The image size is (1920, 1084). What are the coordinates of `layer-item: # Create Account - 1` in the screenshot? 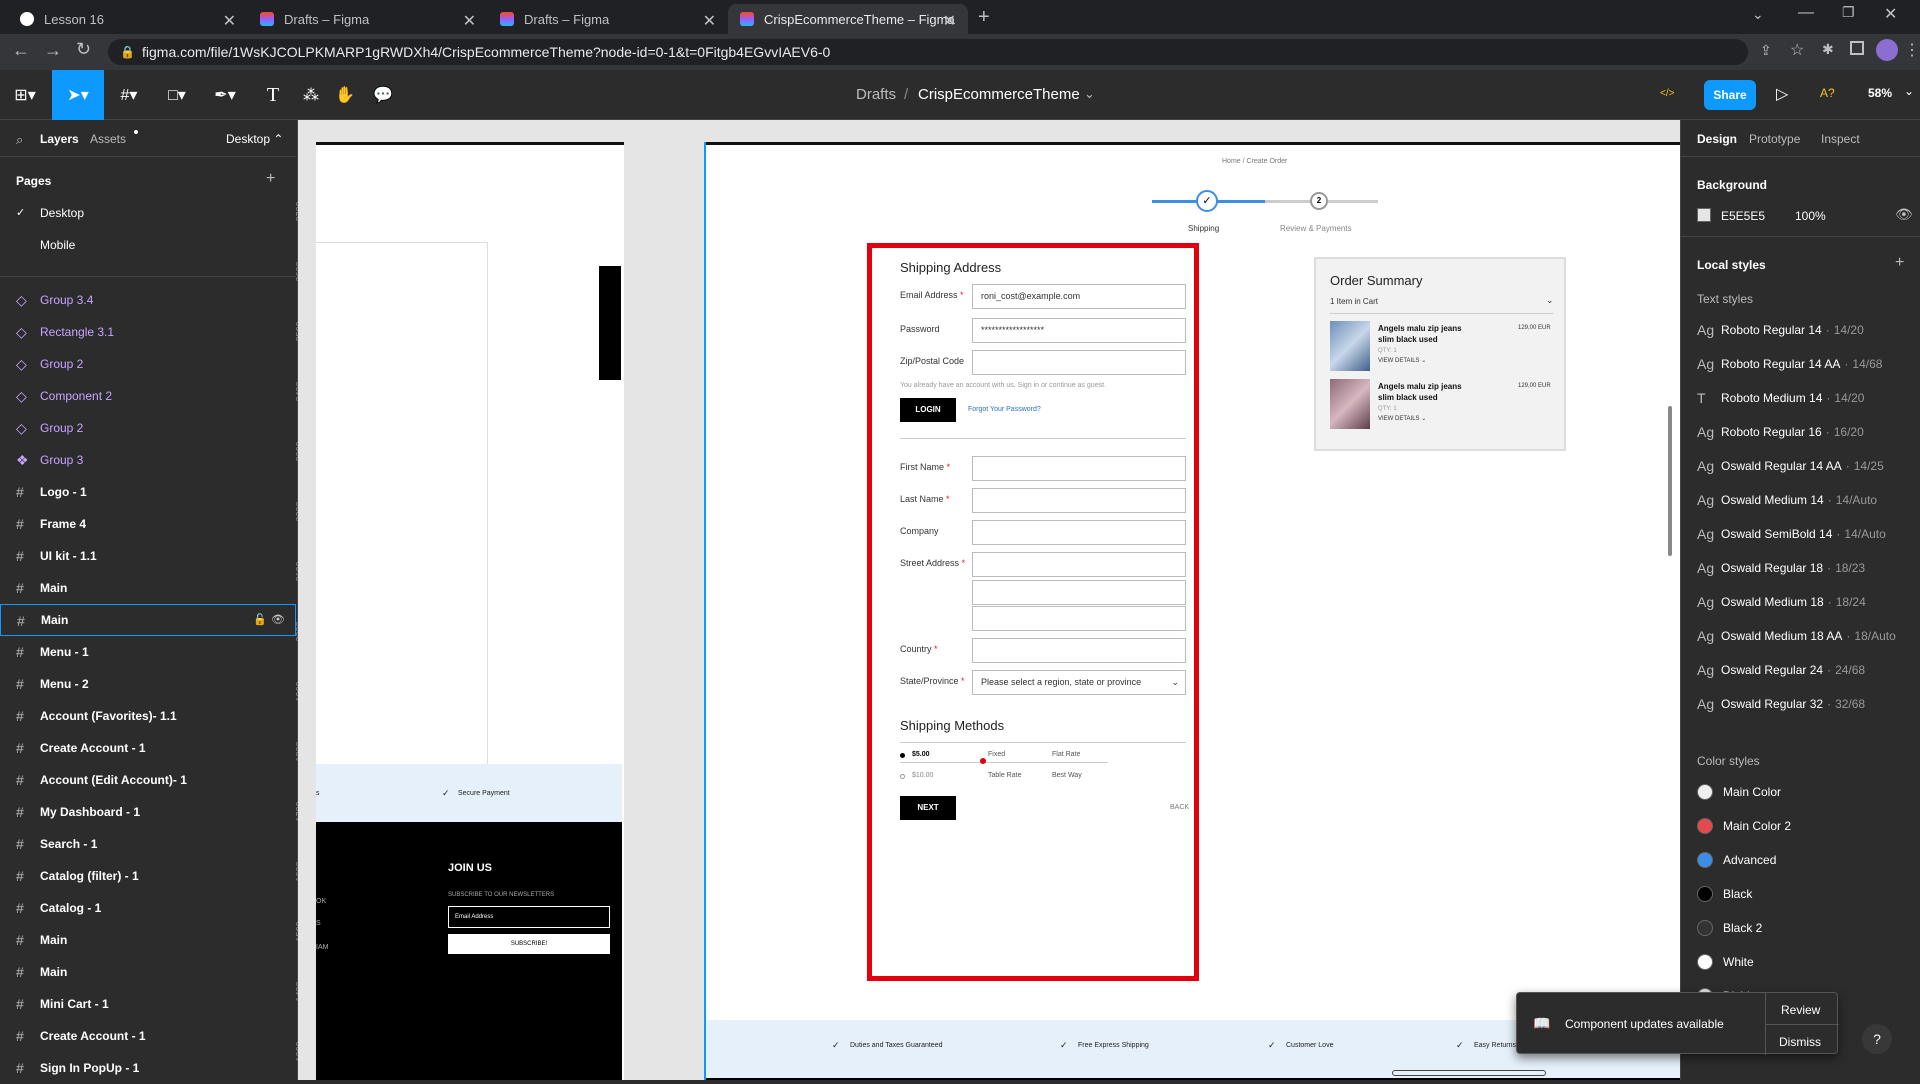 It's located at (148, 1036).